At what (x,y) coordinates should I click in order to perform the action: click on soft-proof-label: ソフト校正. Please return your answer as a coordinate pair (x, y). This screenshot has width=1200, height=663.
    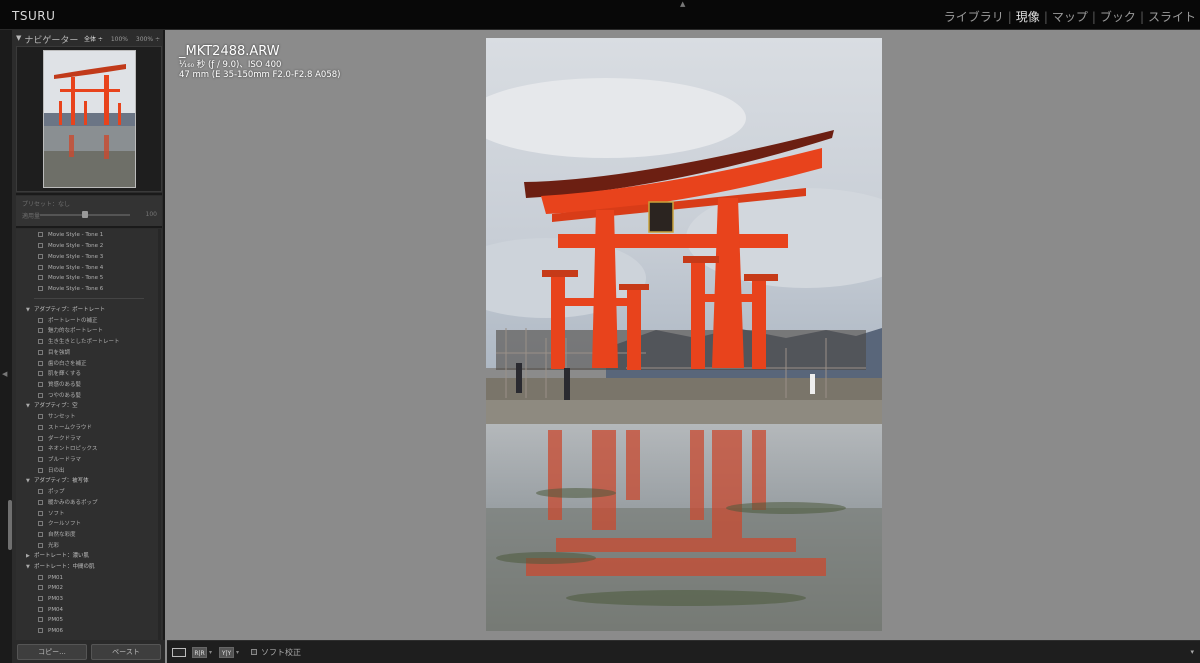
    Looking at the image, I should click on (281, 652).